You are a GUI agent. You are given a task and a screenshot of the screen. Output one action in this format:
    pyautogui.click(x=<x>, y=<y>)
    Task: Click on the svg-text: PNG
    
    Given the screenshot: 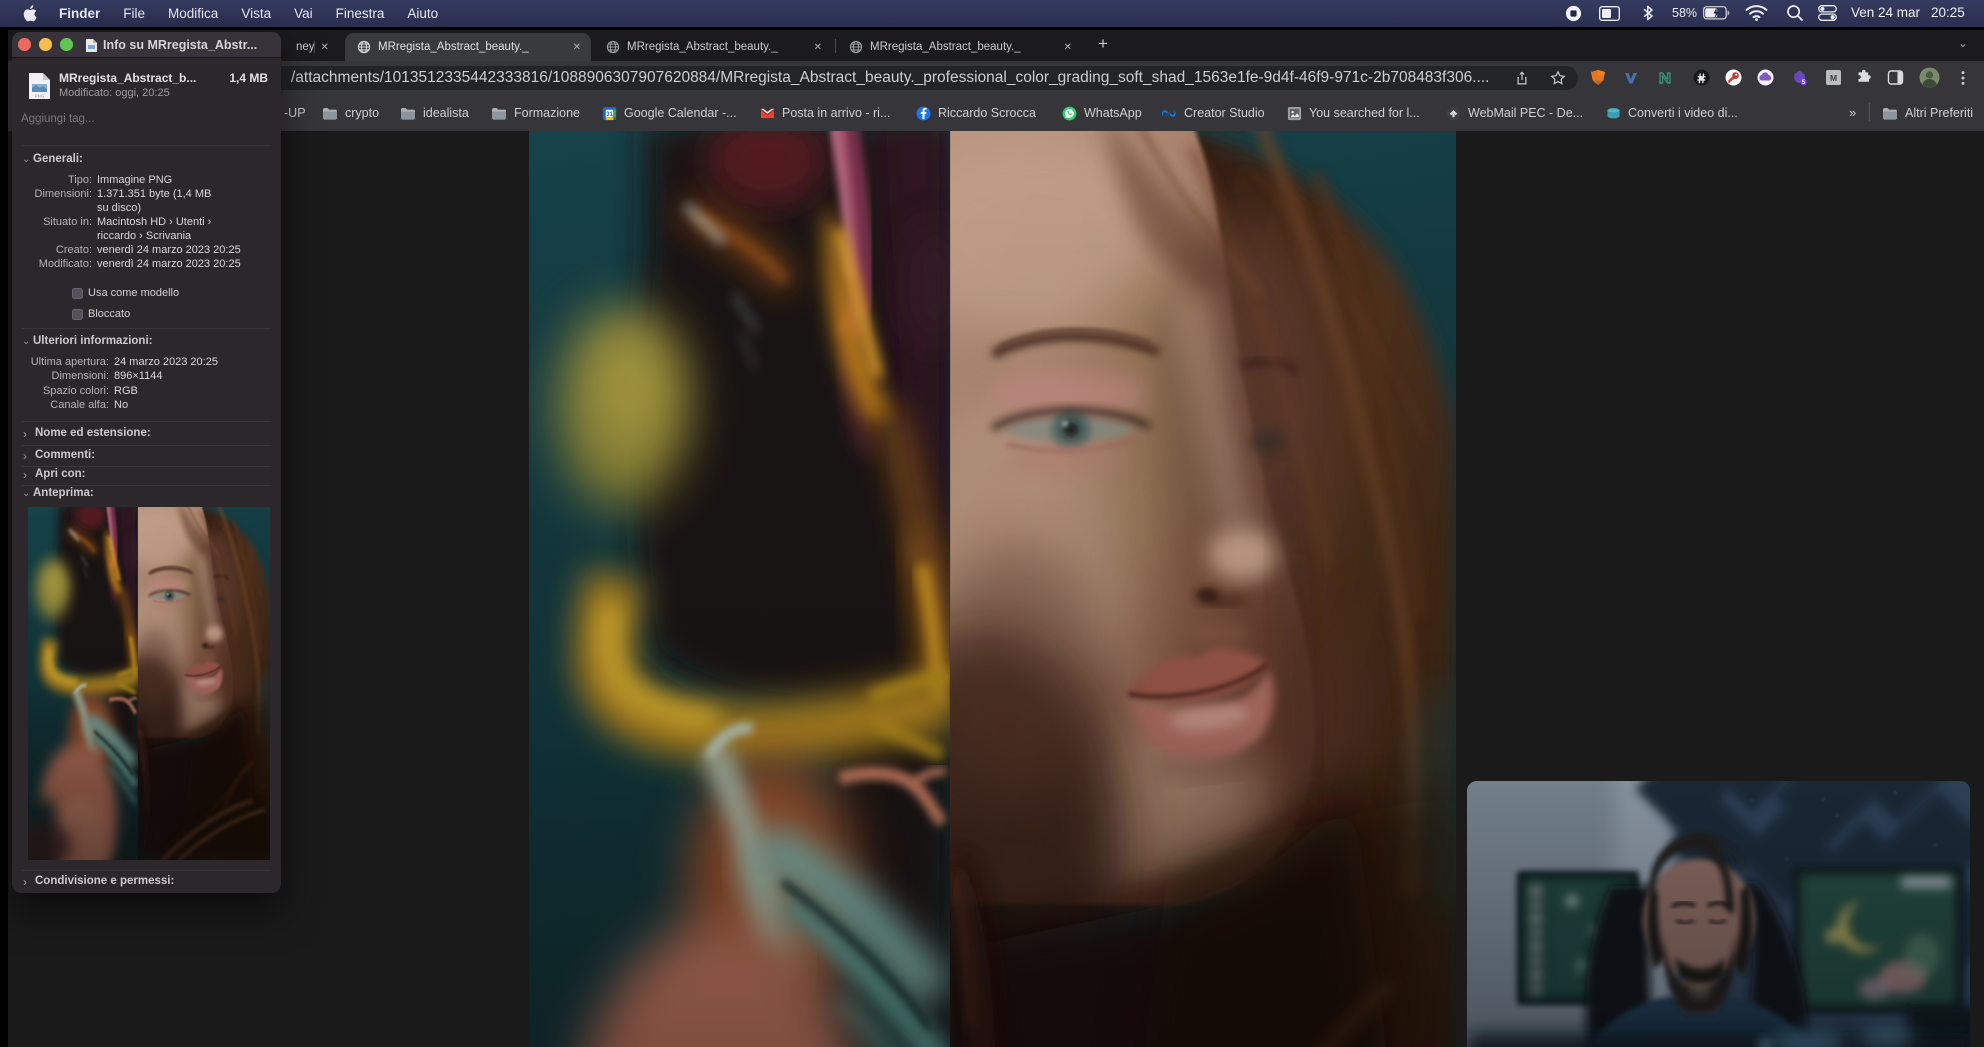 What is the action you would take?
    pyautogui.click(x=40, y=96)
    